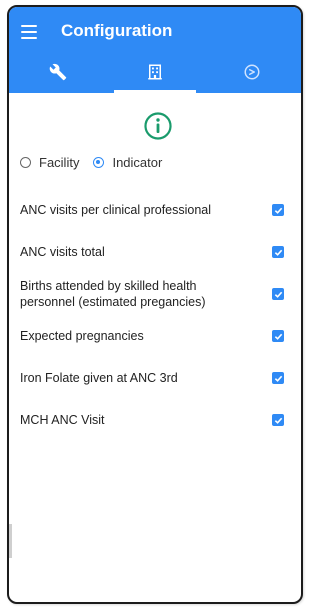  What do you see at coordinates (62, 252) in the screenshot?
I see `indicator-label: ANC visits total` at bounding box center [62, 252].